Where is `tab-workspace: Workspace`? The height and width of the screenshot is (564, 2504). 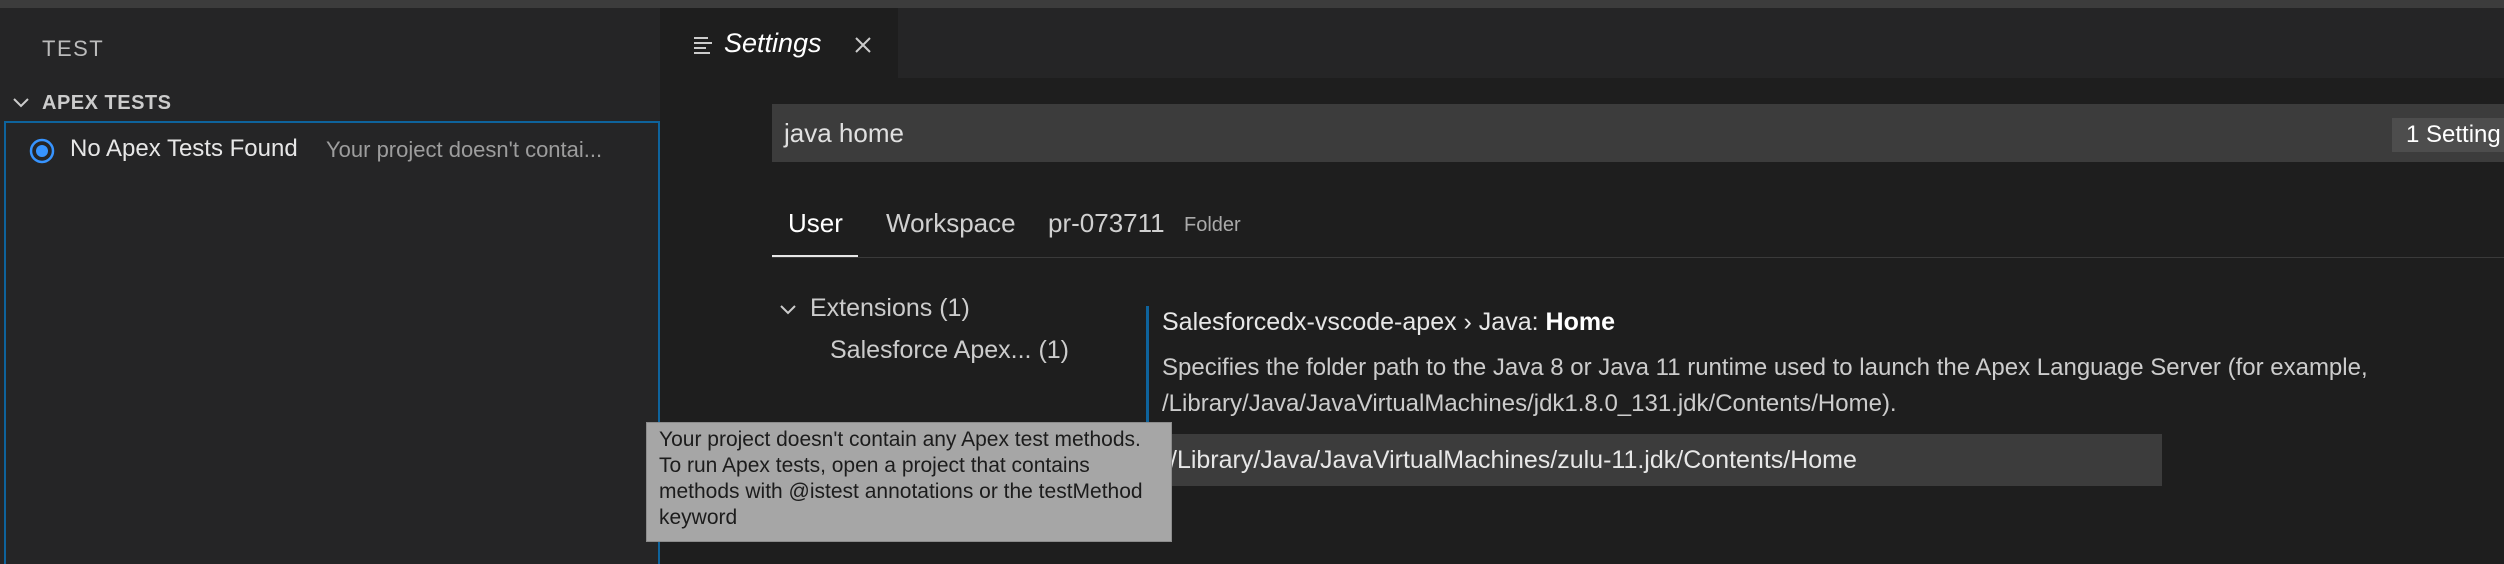
tab-workspace: Workspace is located at coordinates (951, 223).